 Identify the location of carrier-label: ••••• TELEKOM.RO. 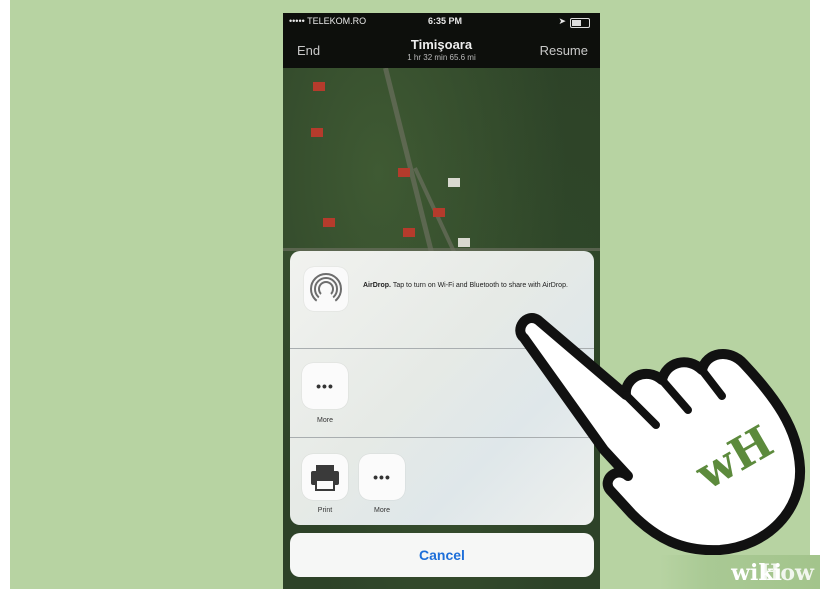
(328, 21).